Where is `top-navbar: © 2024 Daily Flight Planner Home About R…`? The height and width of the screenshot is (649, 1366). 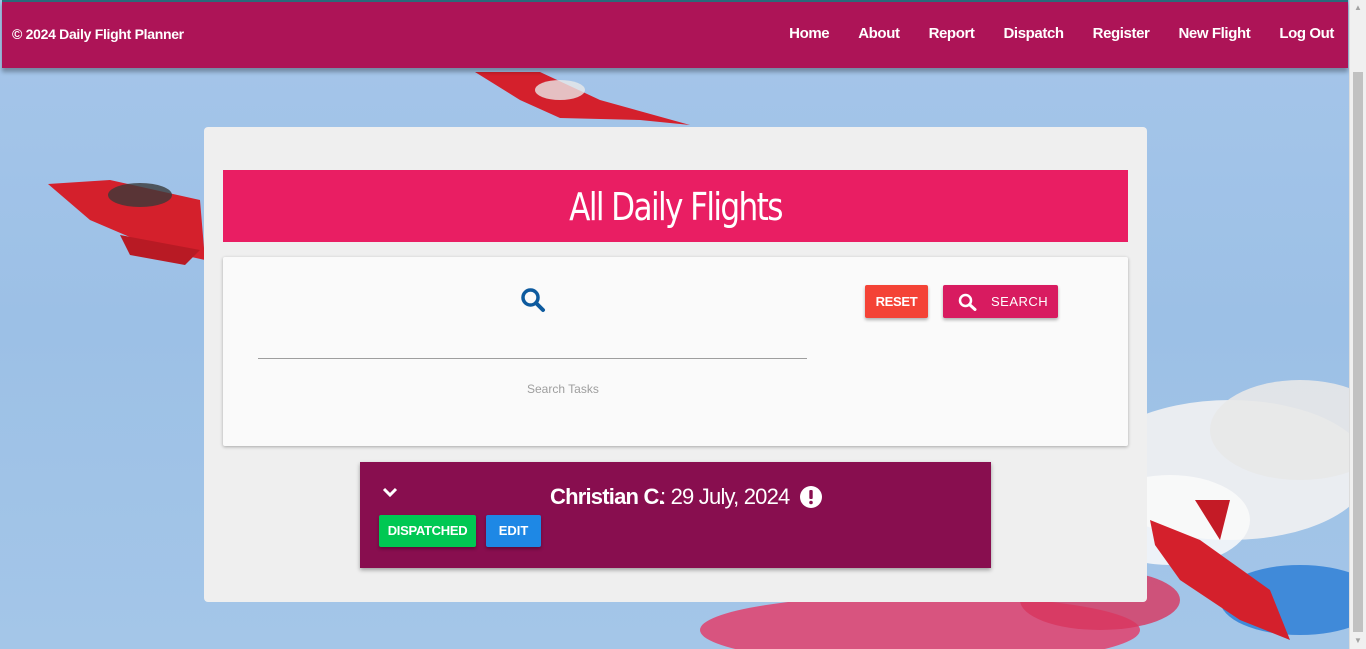
top-navbar: © 2024 Daily Flight Planner Home About R… is located at coordinates (675, 34).